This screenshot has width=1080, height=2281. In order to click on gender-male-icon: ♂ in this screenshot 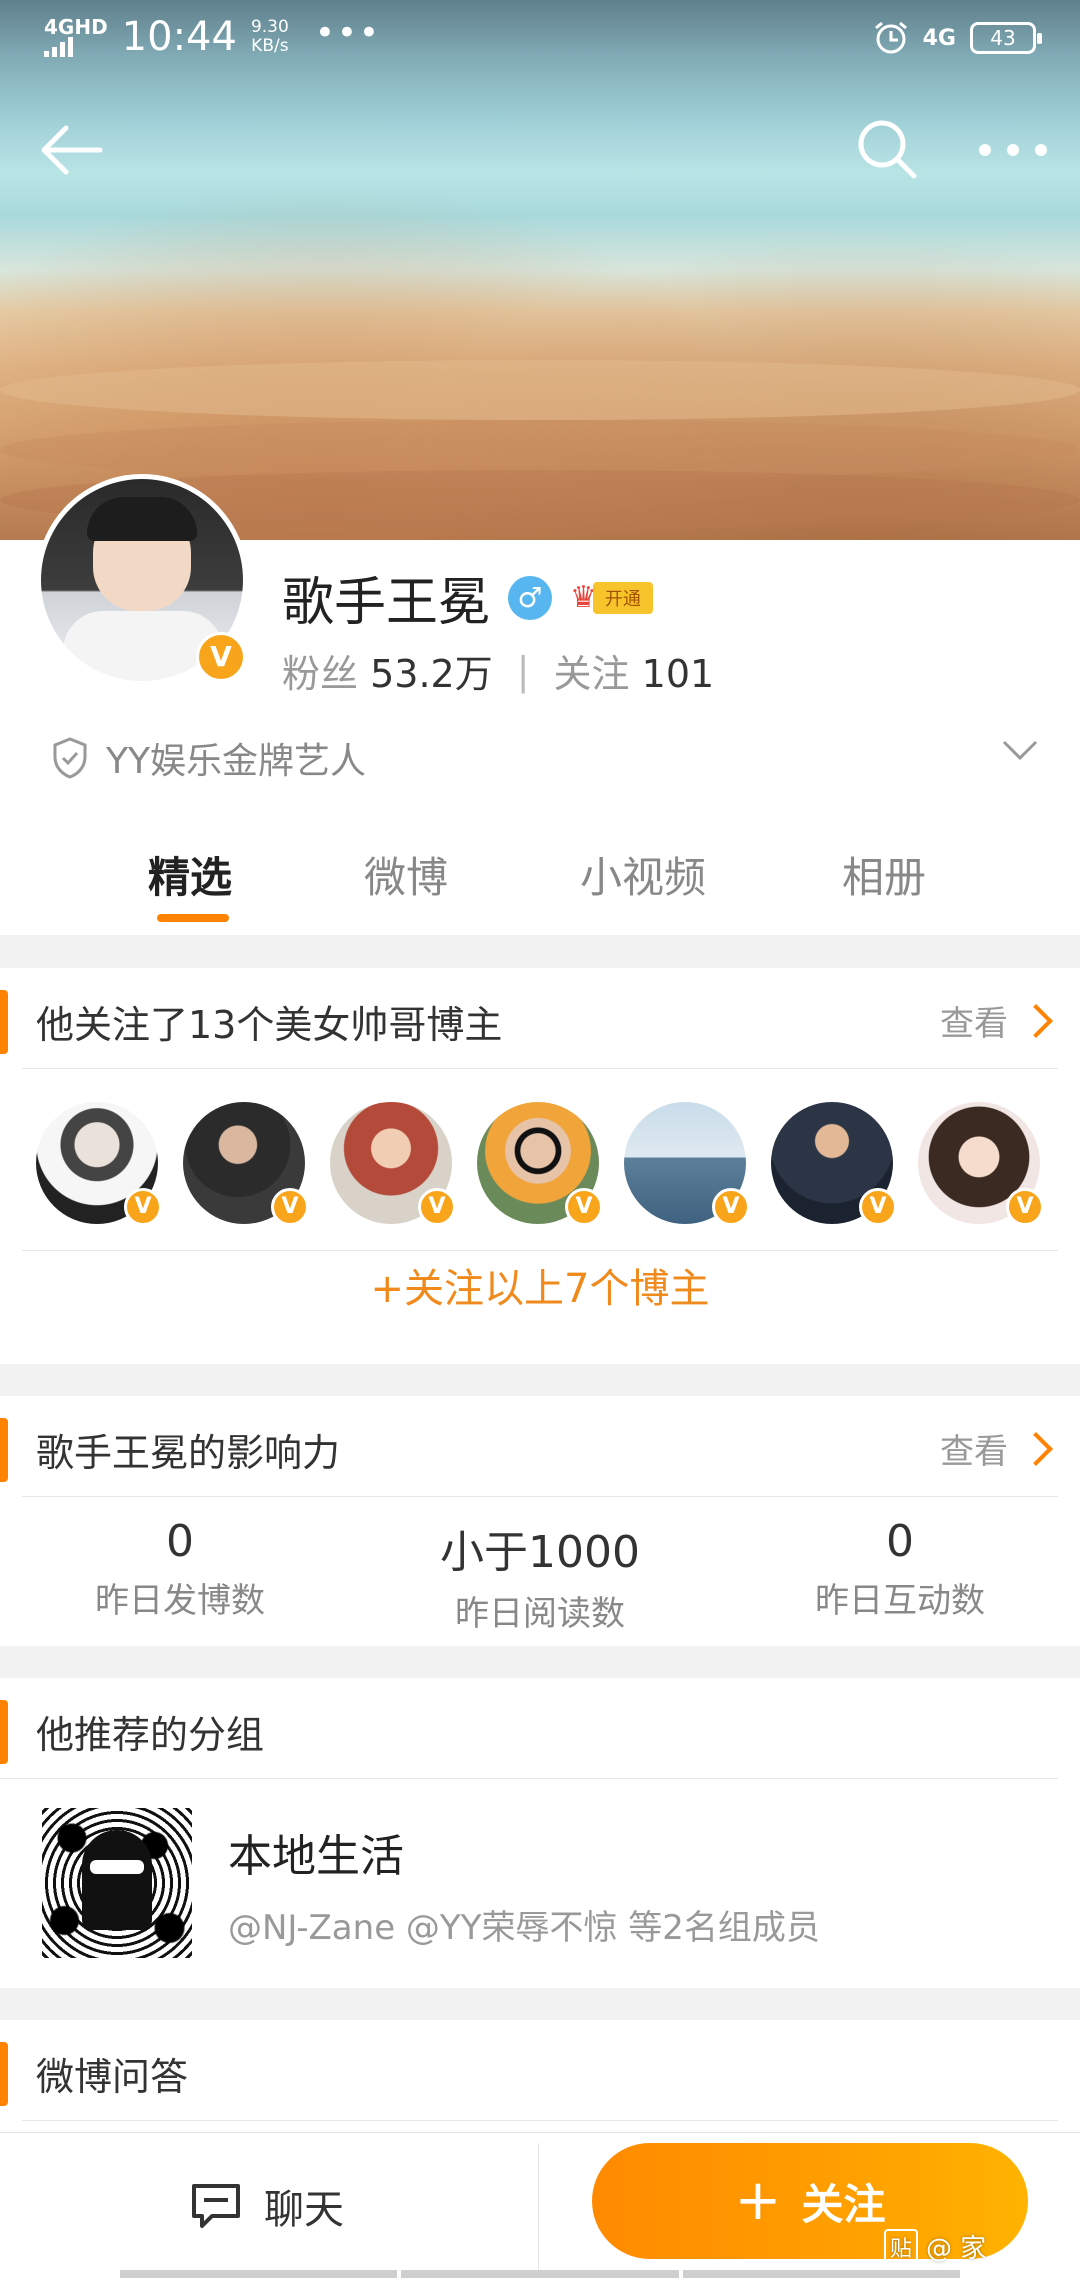, I will do `click(530, 597)`.